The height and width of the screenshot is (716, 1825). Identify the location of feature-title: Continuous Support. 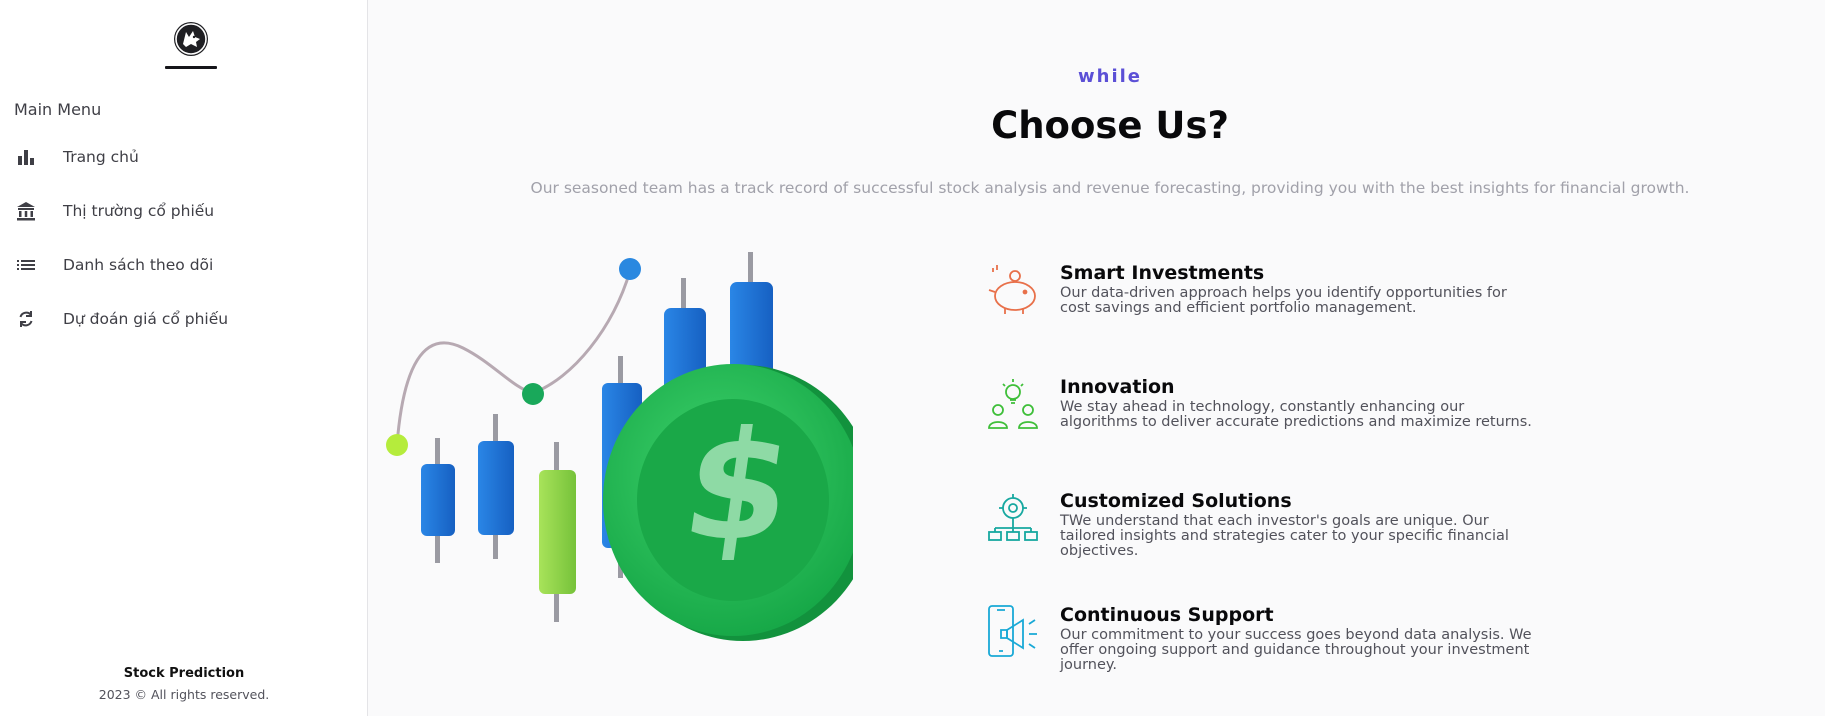
(1167, 615).